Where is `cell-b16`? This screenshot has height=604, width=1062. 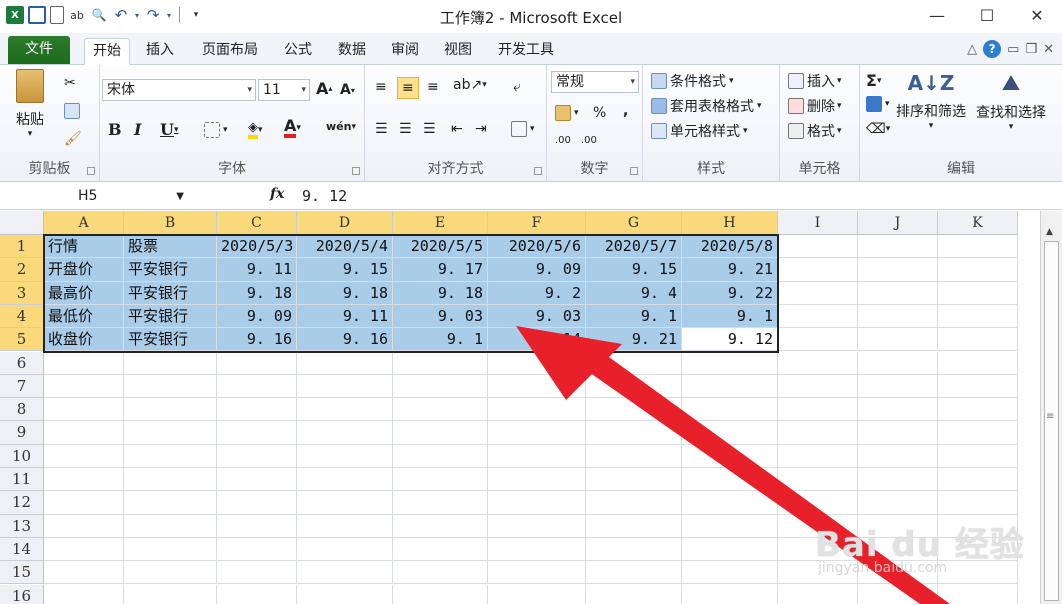
cell-b16 is located at coordinates (170, 594).